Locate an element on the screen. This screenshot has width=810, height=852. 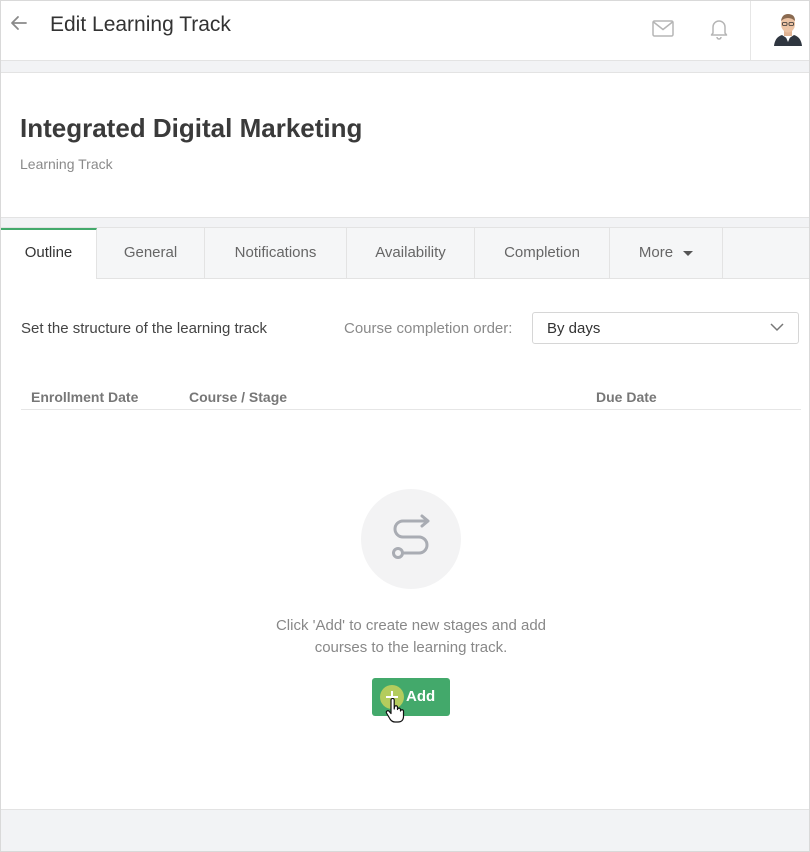
route-icon is located at coordinates (411, 536).